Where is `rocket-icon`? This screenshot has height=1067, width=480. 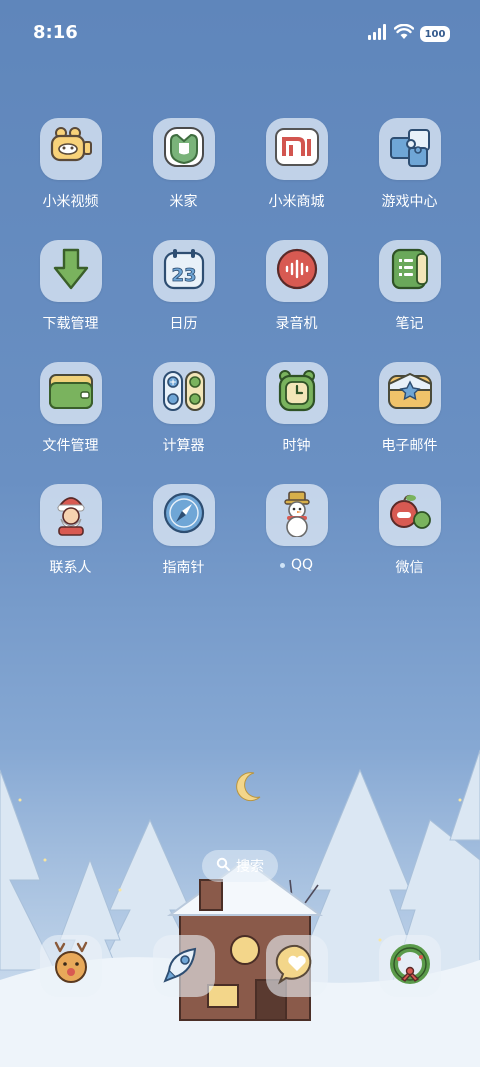
rocket-icon is located at coordinates (184, 966).